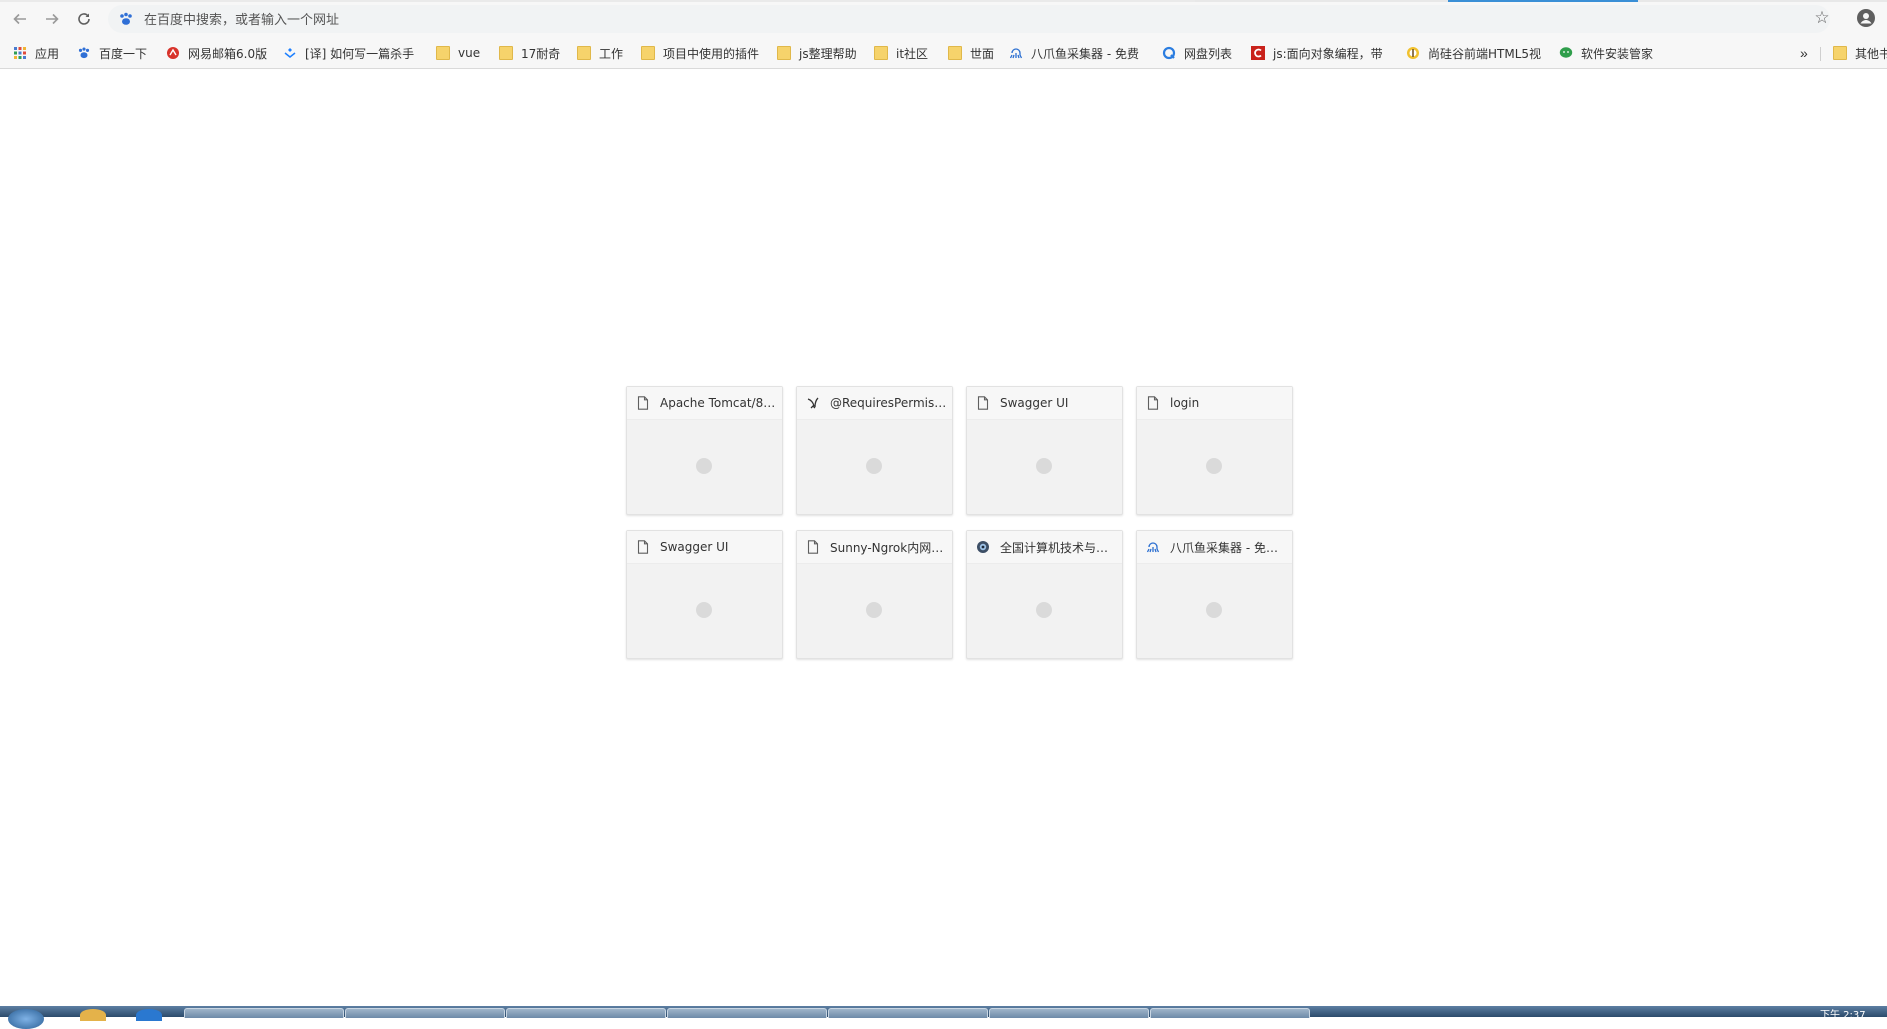 The width and height of the screenshot is (1887, 1029). What do you see at coordinates (813, 403) in the screenshot?
I see `swallow-icon` at bounding box center [813, 403].